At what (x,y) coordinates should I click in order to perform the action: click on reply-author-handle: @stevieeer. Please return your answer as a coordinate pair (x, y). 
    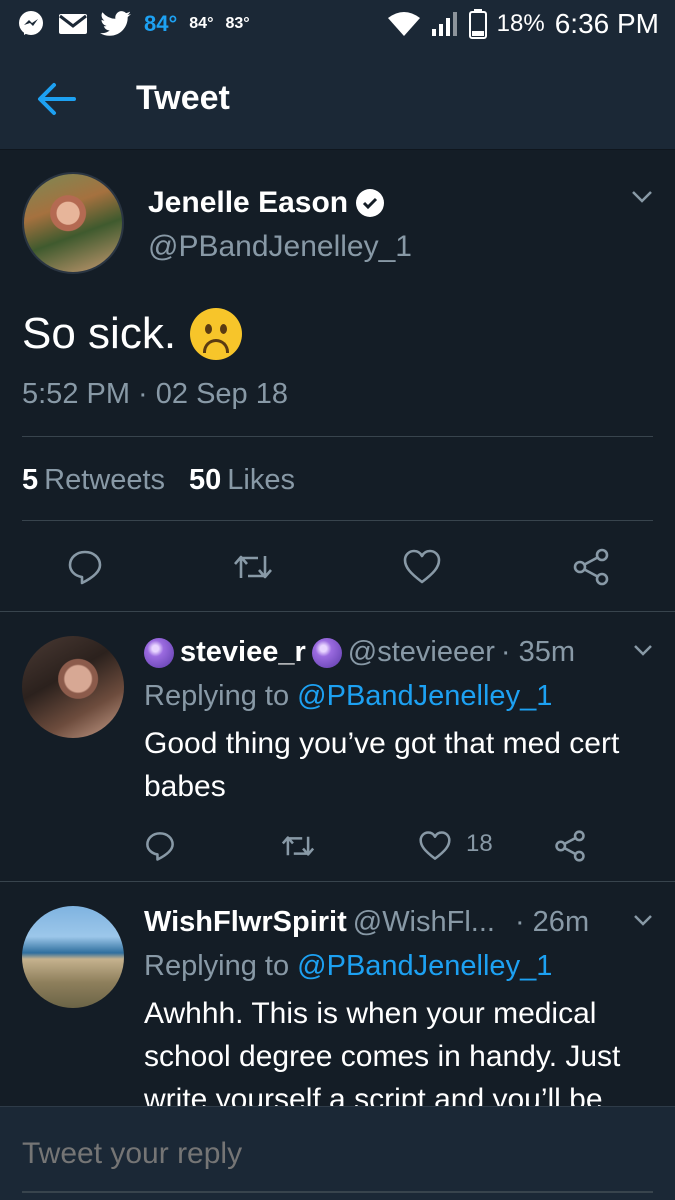
    Looking at the image, I should click on (421, 652).